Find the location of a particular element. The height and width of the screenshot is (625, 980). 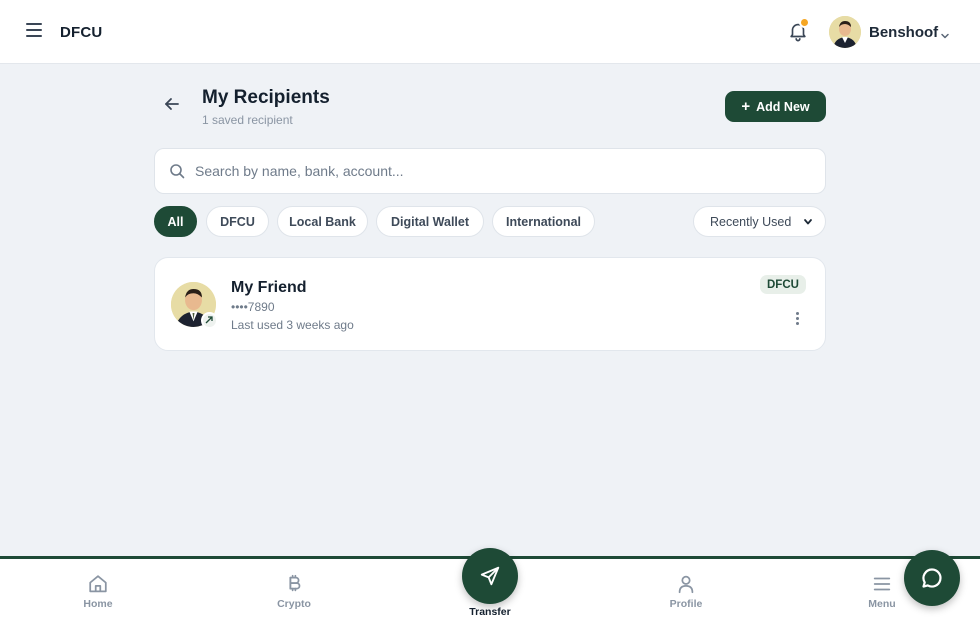

search-input is located at coordinates (500, 171).